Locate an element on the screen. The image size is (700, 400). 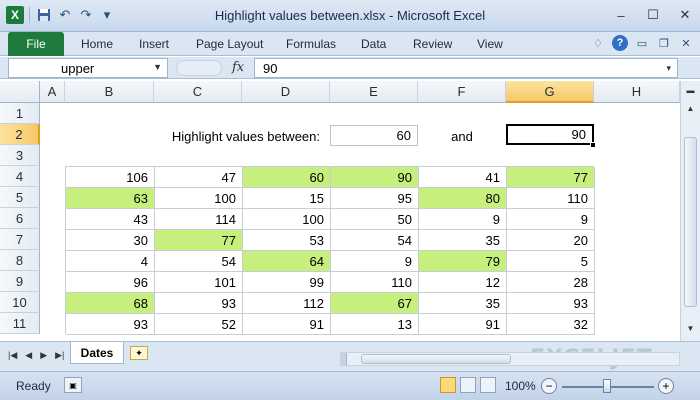
table-cell: 112 is located at coordinates (287, 303).